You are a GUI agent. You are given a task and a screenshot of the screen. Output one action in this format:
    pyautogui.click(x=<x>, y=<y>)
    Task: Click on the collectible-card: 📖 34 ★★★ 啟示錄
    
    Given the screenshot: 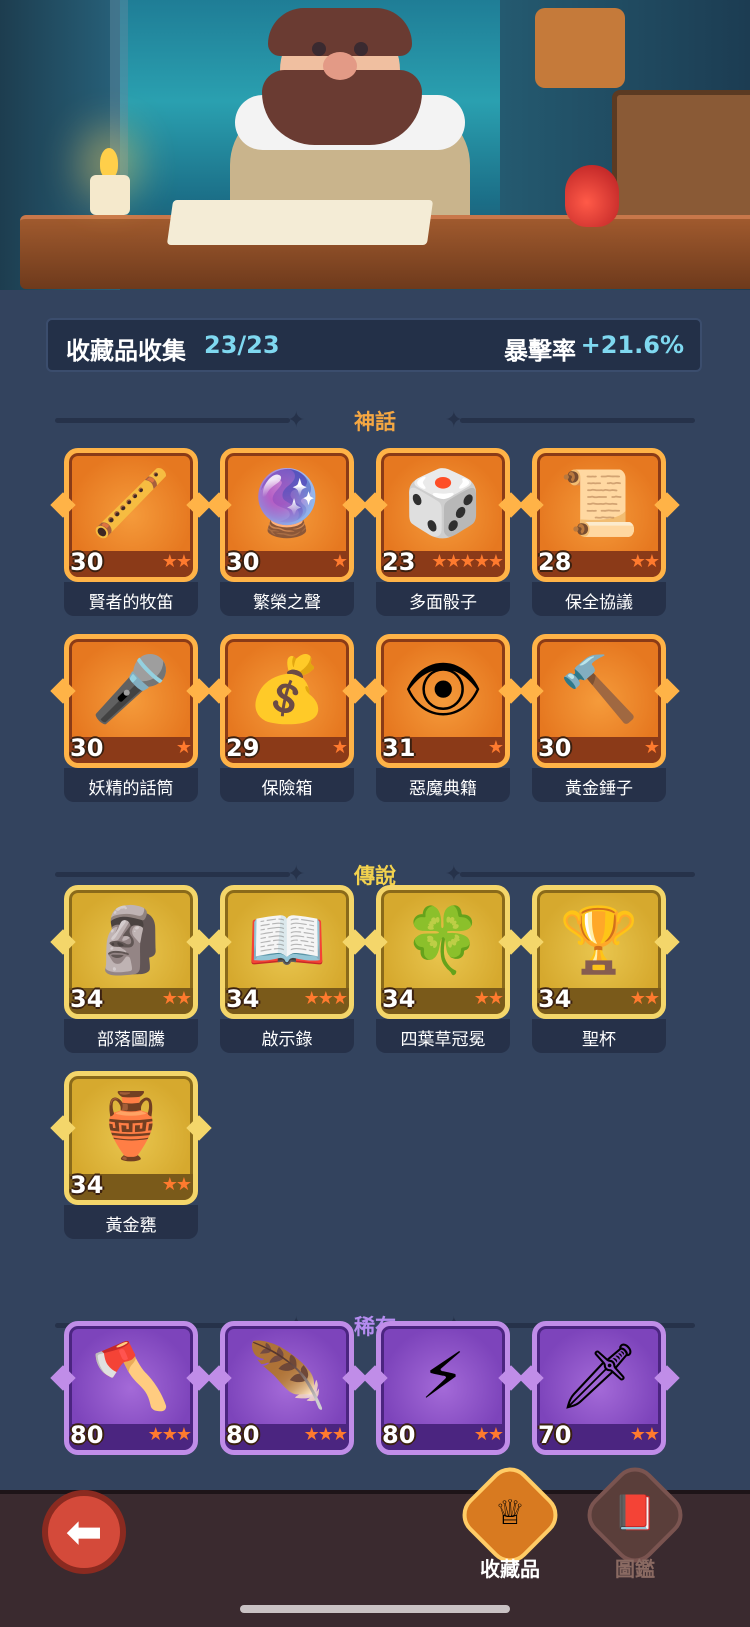 What is the action you would take?
    pyautogui.click(x=287, y=970)
    